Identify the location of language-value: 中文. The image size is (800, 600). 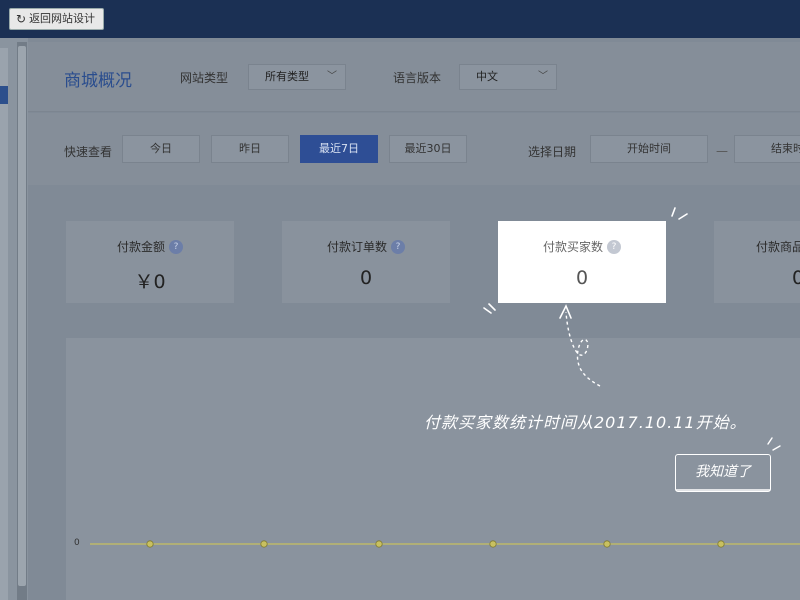
(487, 76).